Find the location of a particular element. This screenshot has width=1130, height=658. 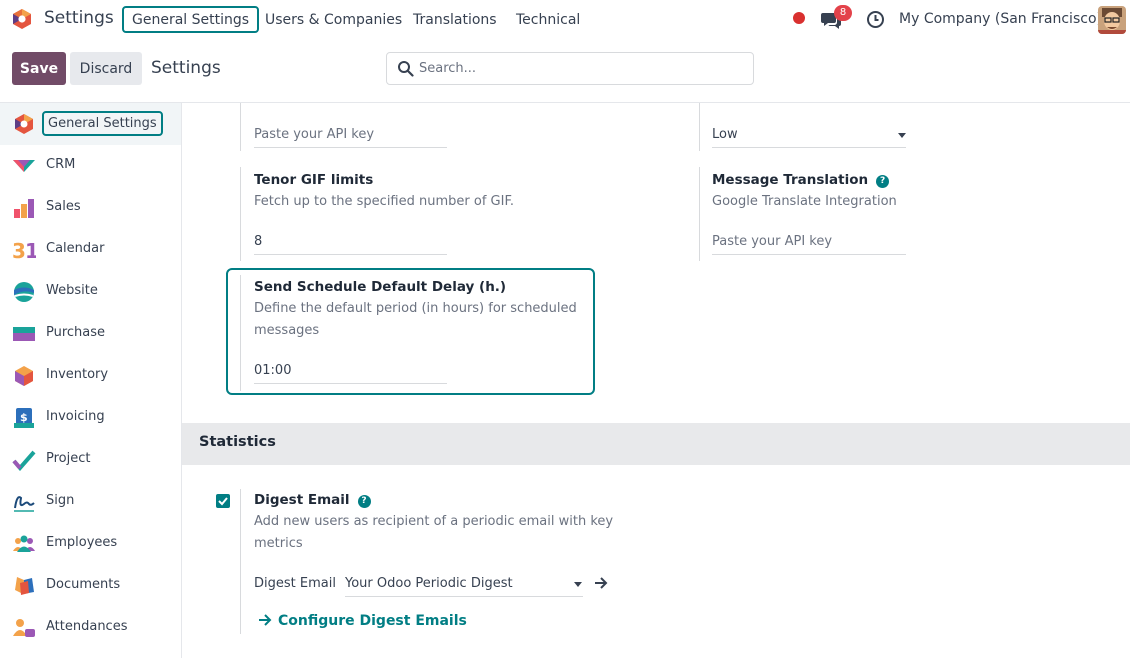

statistics-section-header: Statistics is located at coordinates (656, 444).